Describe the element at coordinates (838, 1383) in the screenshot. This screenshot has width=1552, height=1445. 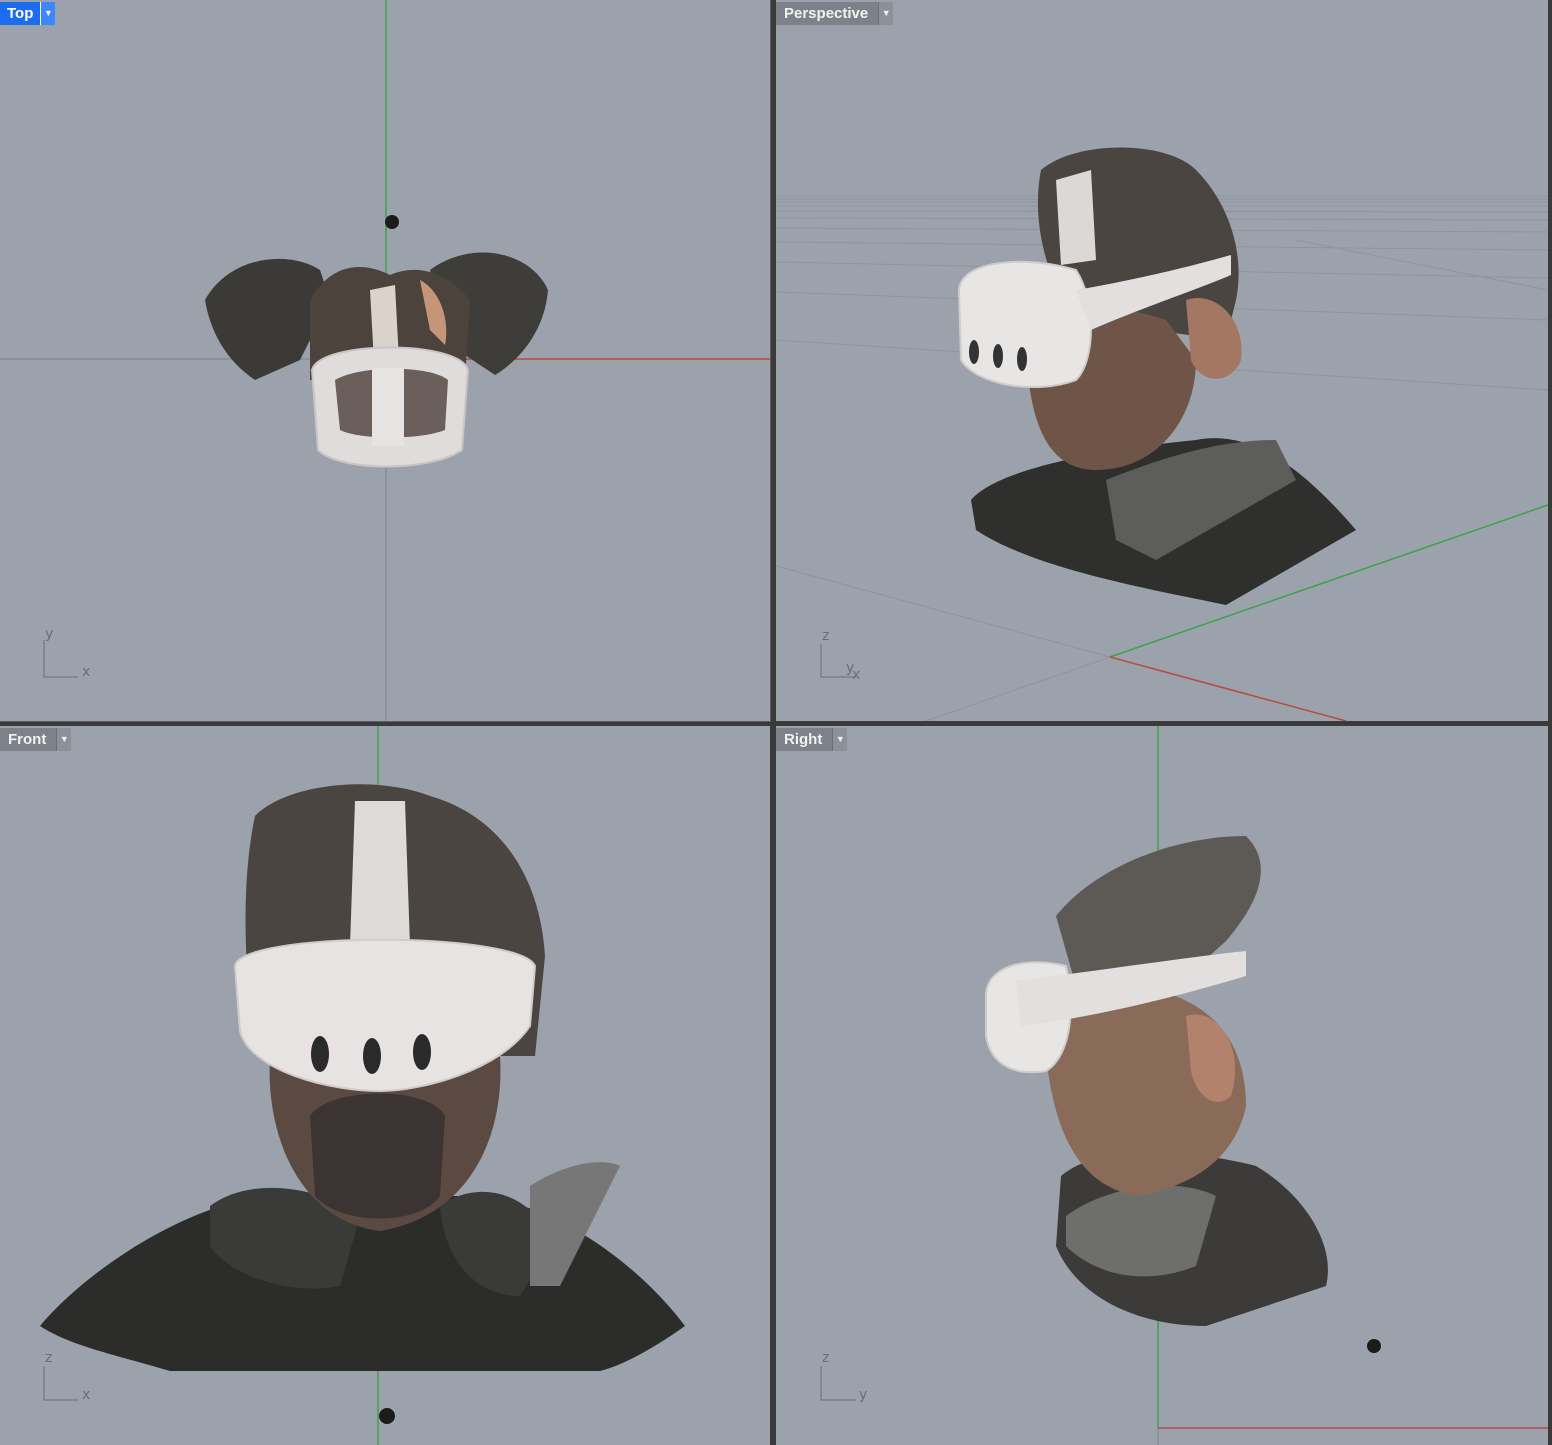
I see `axis-gizmo-right` at that location.